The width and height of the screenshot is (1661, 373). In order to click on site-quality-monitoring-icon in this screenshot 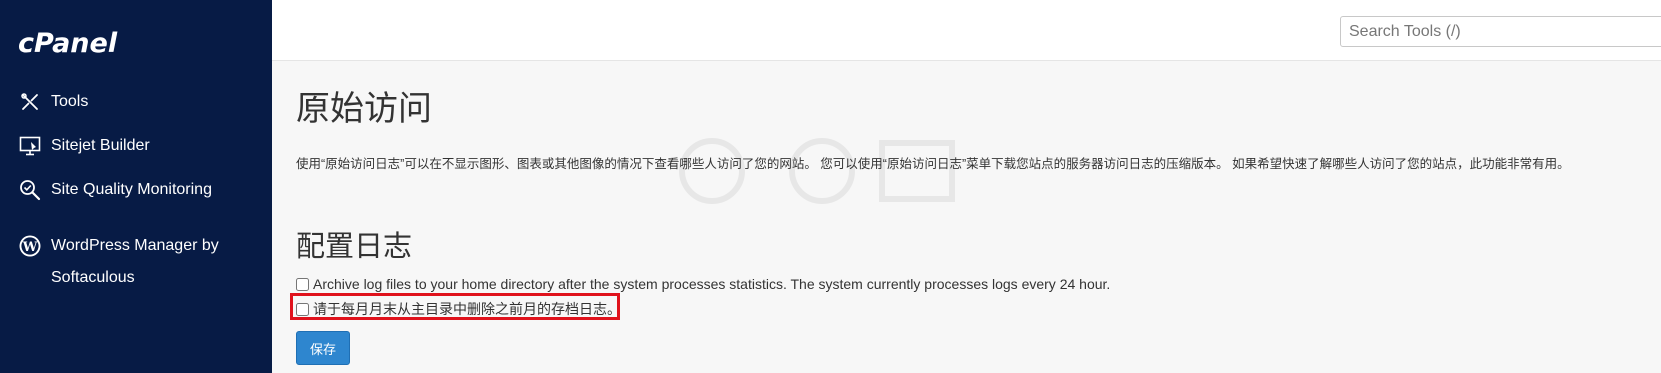, I will do `click(30, 190)`.